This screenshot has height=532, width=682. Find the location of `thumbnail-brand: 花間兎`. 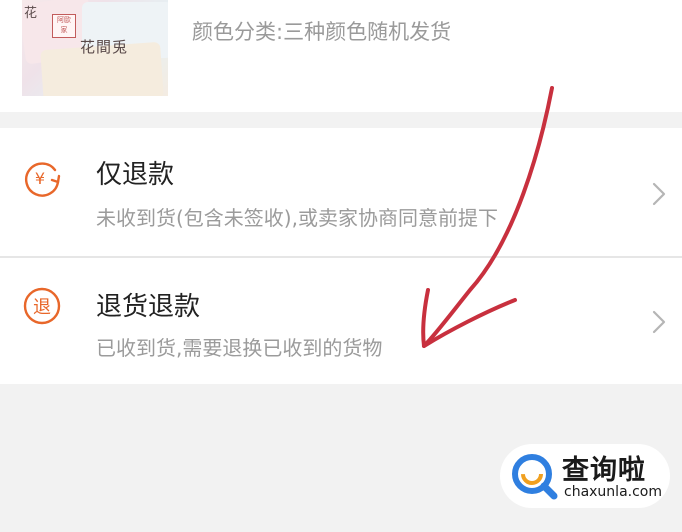

thumbnail-brand: 花間兎 is located at coordinates (104, 47).